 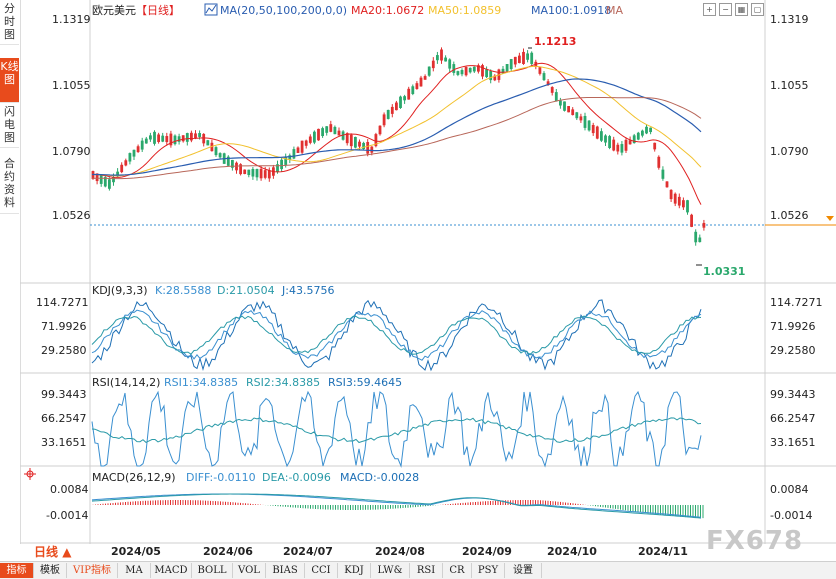 I want to click on period-label: 【日线】, so click(x=158, y=10).